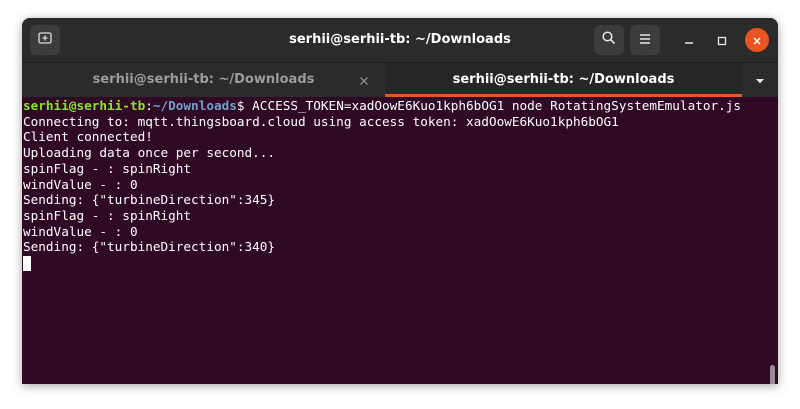 The height and width of the screenshot is (409, 800). I want to click on title-bar: serhii@serhii-tb: ~/Downloads, so click(400, 40).